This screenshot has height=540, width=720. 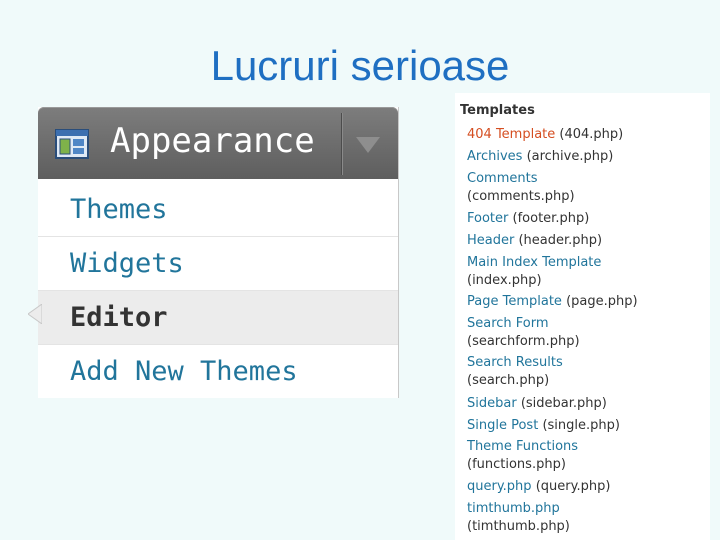 What do you see at coordinates (218, 264) in the screenshot?
I see `menu-item-widgets: Widgets` at bounding box center [218, 264].